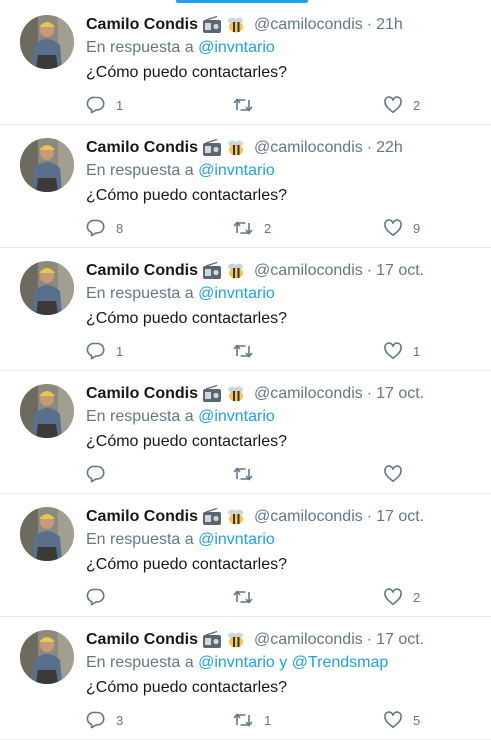 This screenshot has height=740, width=491. What do you see at coordinates (417, 105) in the screenshot?
I see `like-count: 2` at bounding box center [417, 105].